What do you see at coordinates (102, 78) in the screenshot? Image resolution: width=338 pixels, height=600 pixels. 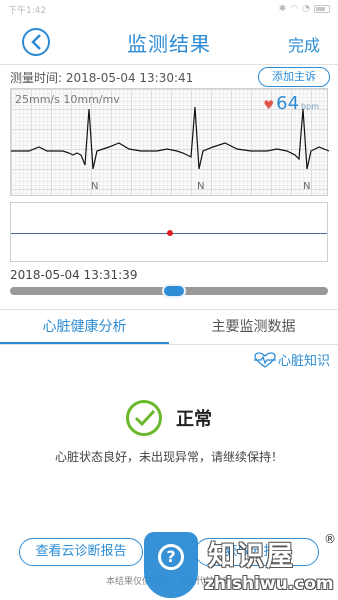 I see `measure-time: 测量时间: 2018-05-04 13:30:41` at bounding box center [102, 78].